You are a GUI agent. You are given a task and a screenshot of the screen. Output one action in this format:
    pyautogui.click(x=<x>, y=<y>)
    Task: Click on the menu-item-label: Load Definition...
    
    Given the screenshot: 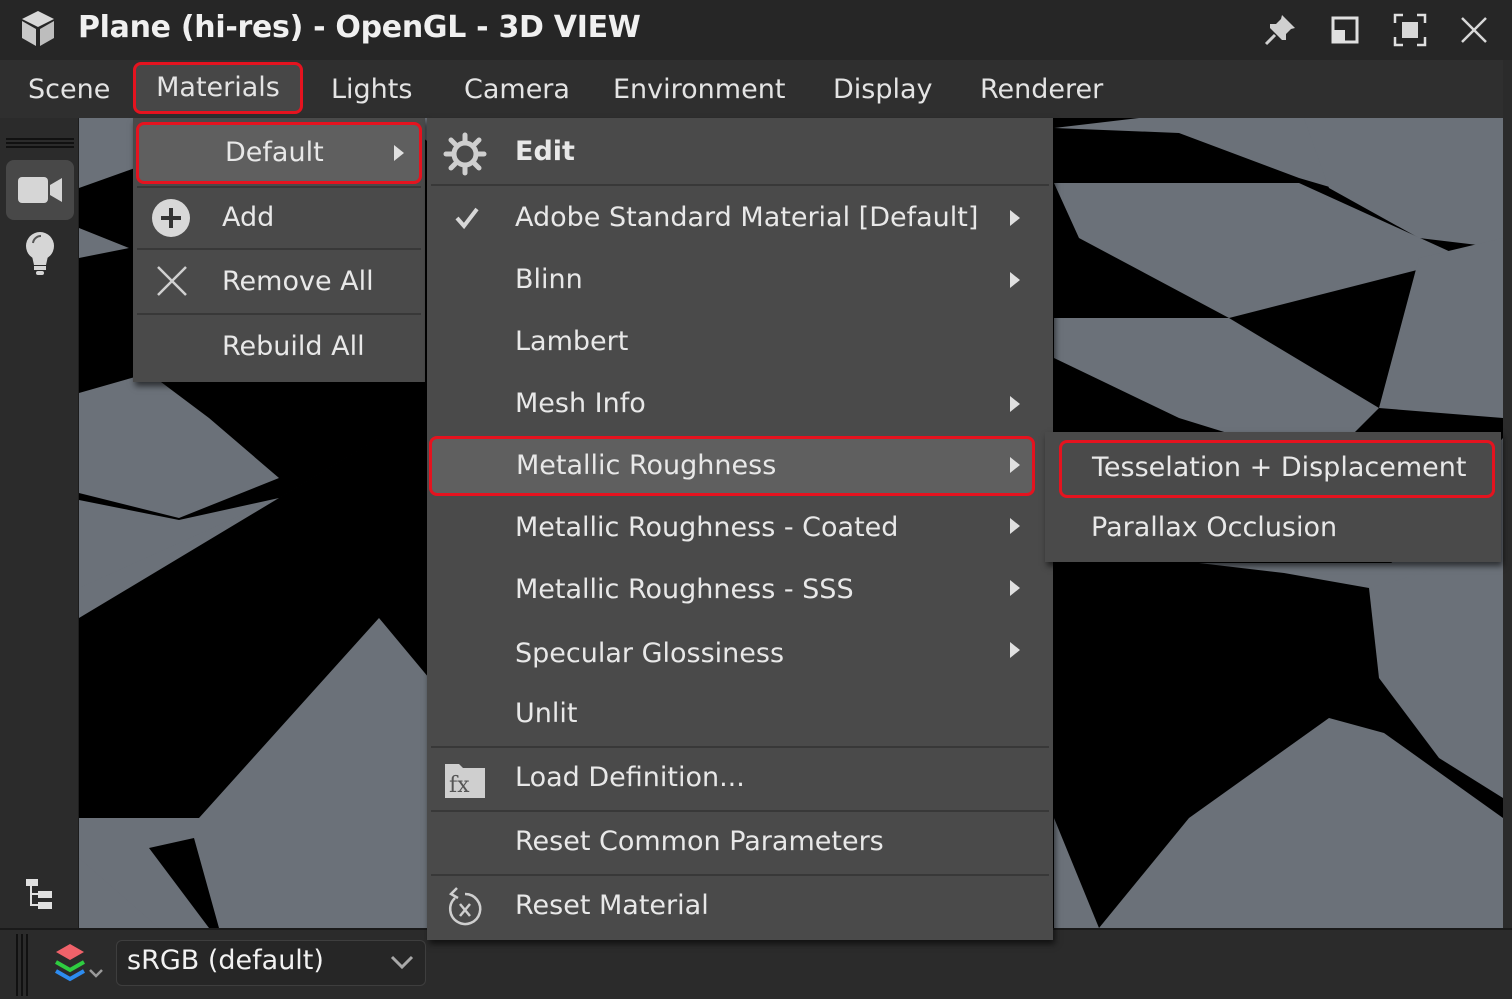 What is the action you would take?
    pyautogui.click(x=630, y=777)
    